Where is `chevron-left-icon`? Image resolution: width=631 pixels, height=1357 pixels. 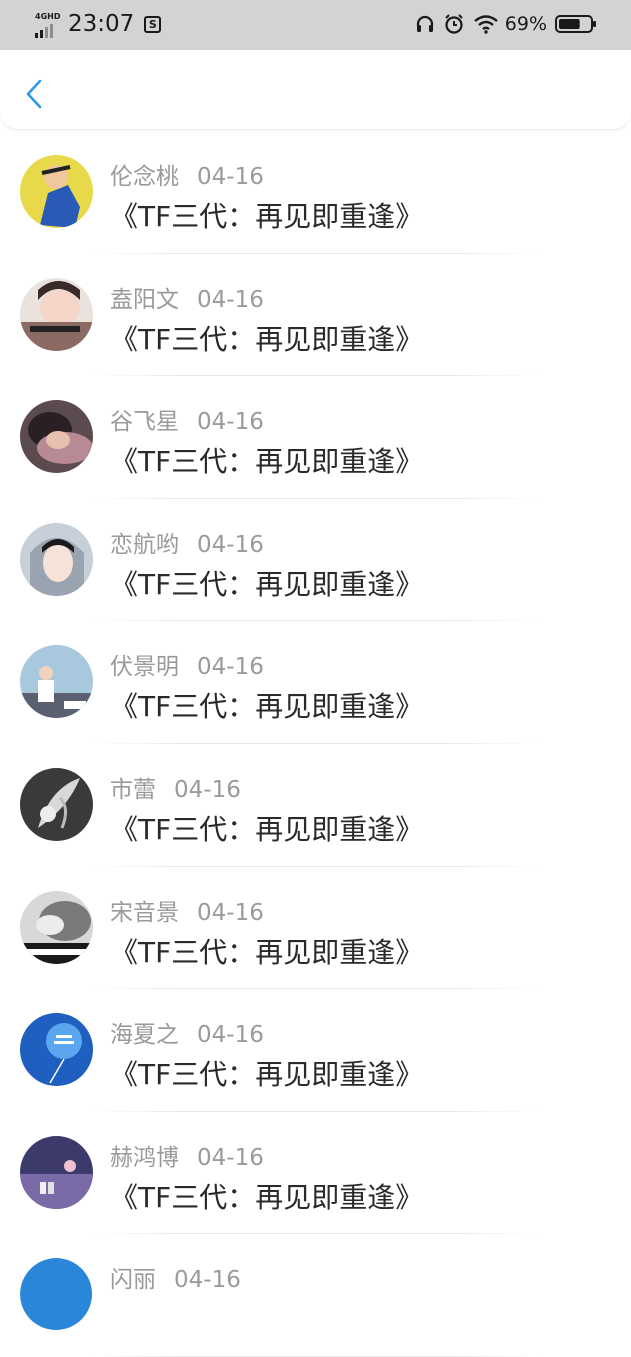 chevron-left-icon is located at coordinates (34, 94).